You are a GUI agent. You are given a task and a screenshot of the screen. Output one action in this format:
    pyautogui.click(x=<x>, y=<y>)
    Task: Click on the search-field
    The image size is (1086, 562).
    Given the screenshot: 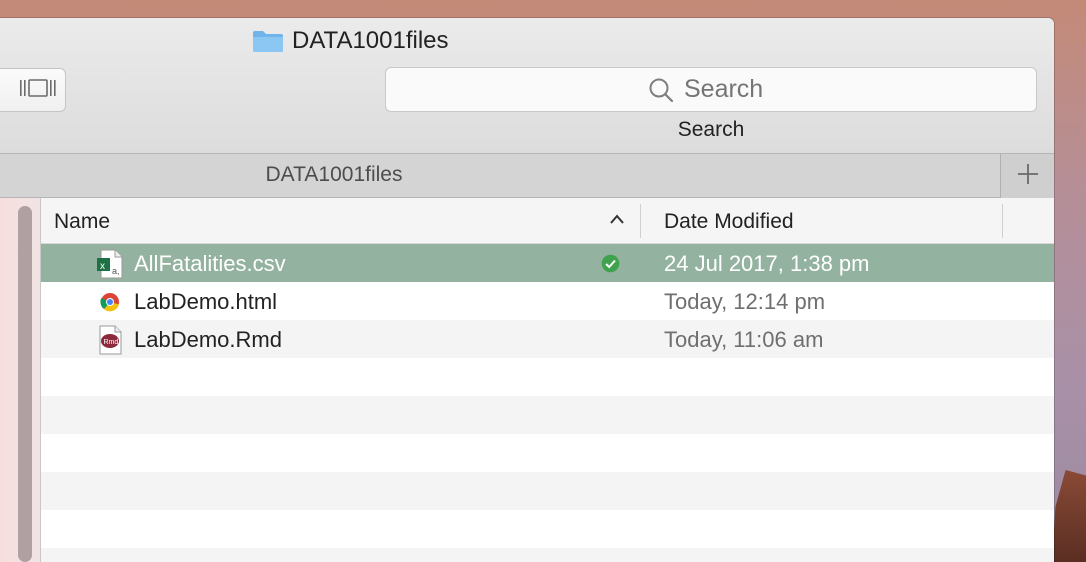 What is the action you would take?
    pyautogui.click(x=711, y=89)
    